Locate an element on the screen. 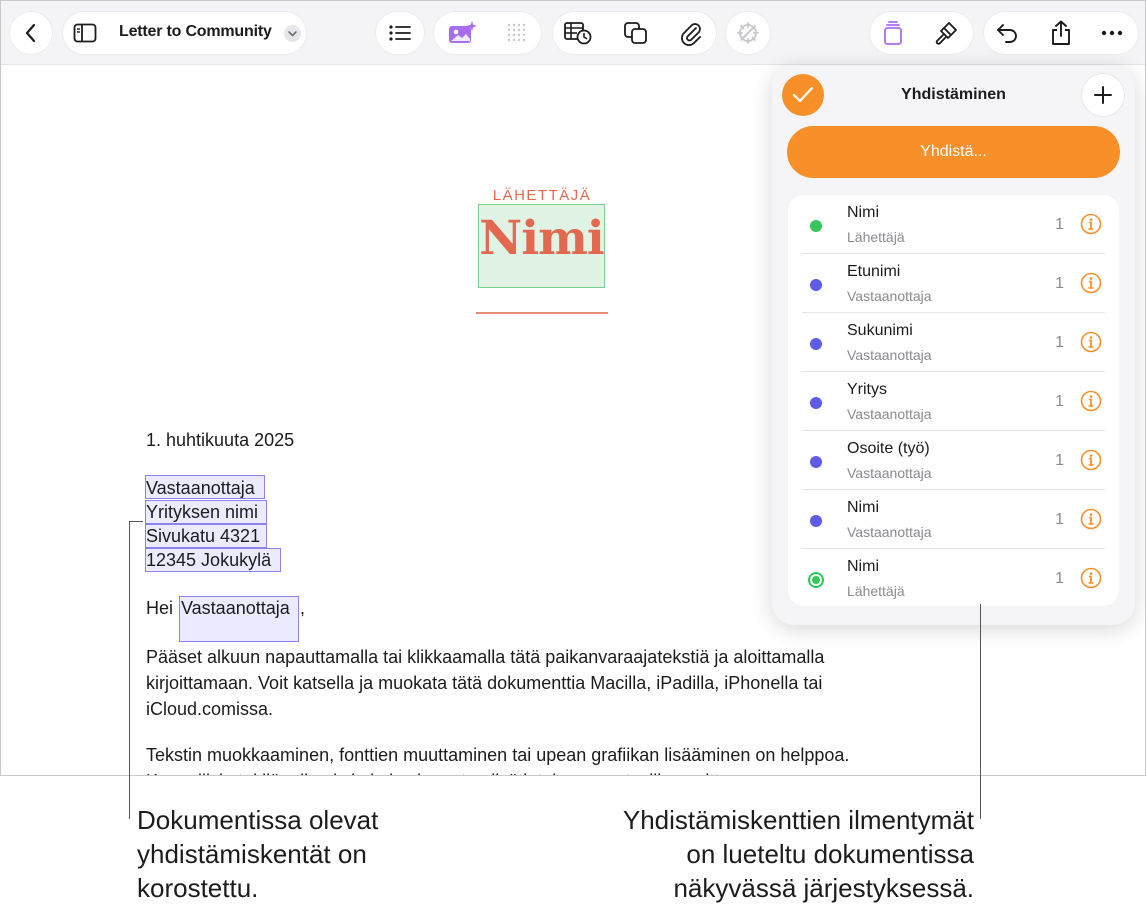 Image resolution: width=1146 pixels, height=910 pixels. writing-tools-button is located at coordinates (748, 33).